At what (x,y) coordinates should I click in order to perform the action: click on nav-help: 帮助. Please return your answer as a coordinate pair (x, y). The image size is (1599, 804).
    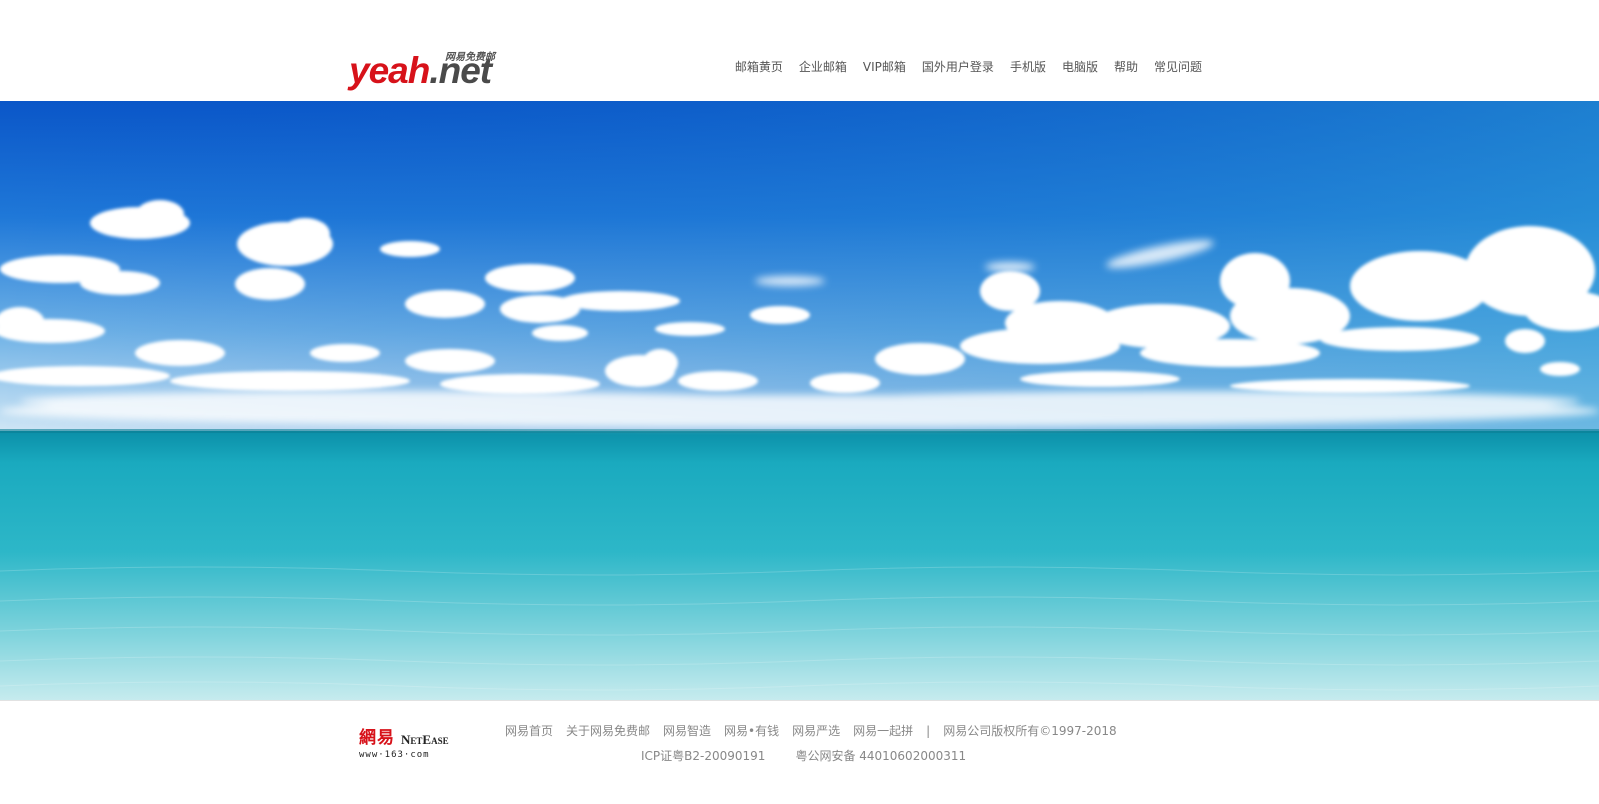
    Looking at the image, I should click on (1126, 67).